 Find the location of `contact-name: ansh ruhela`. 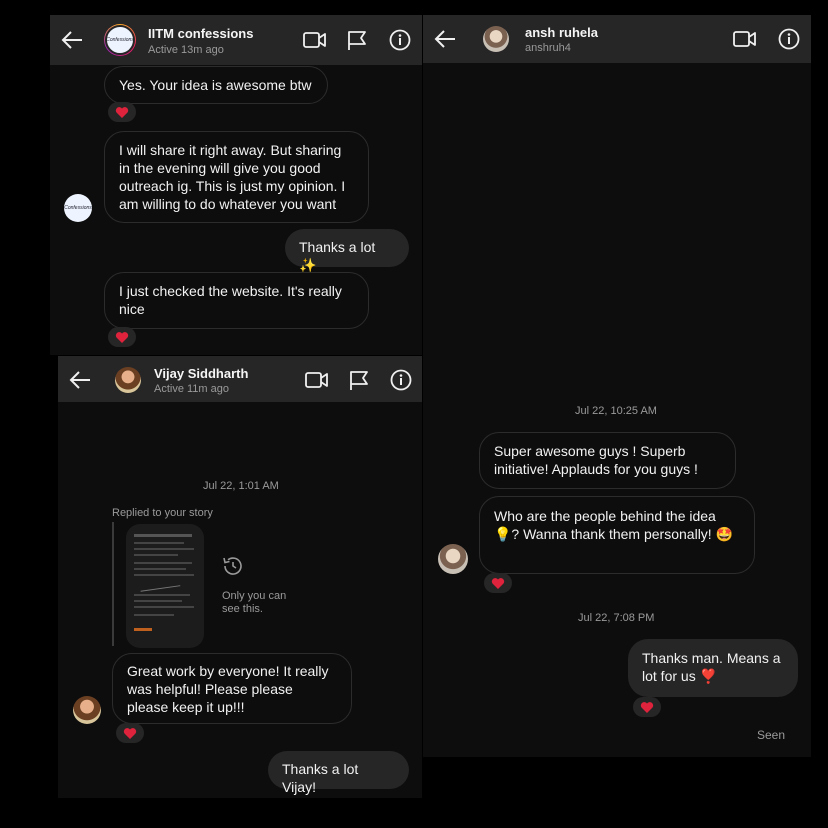

contact-name: ansh ruhela is located at coordinates (561, 32).